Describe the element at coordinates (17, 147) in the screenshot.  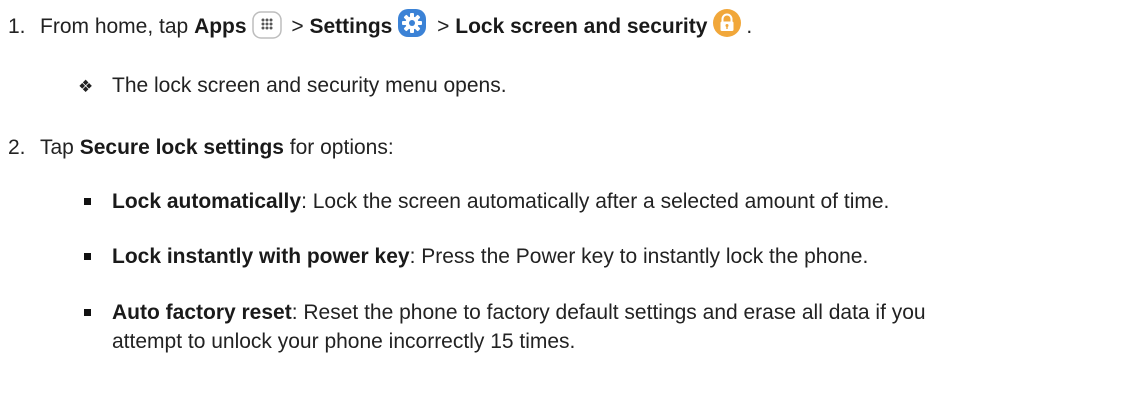
I see `step-number: 2.` at that location.